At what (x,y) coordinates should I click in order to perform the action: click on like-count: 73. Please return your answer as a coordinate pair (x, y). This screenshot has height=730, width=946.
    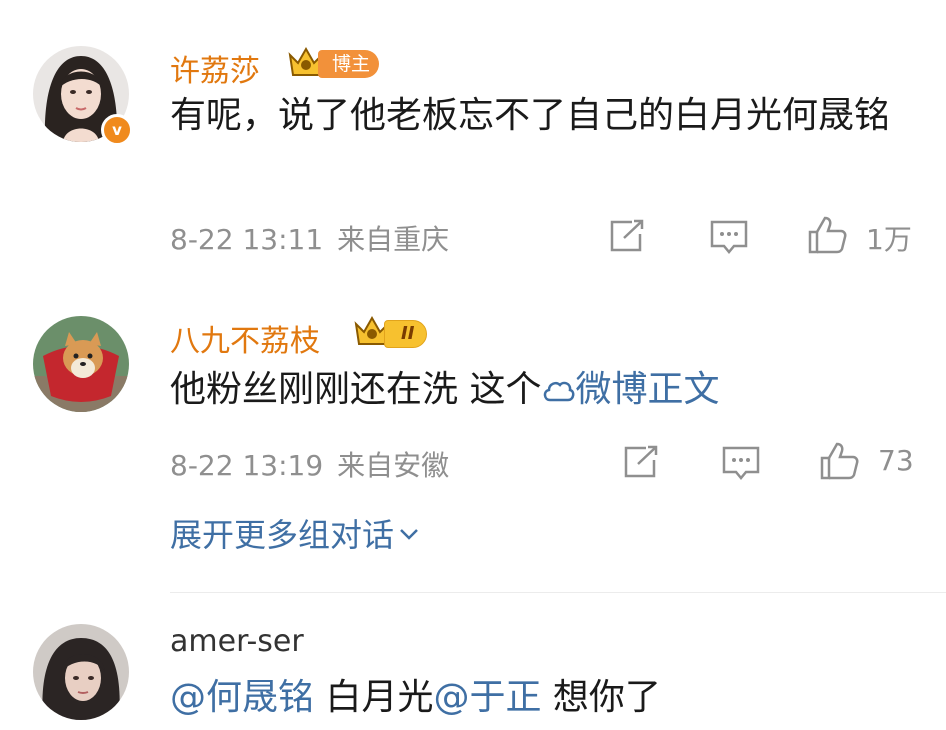
    Looking at the image, I should click on (896, 460).